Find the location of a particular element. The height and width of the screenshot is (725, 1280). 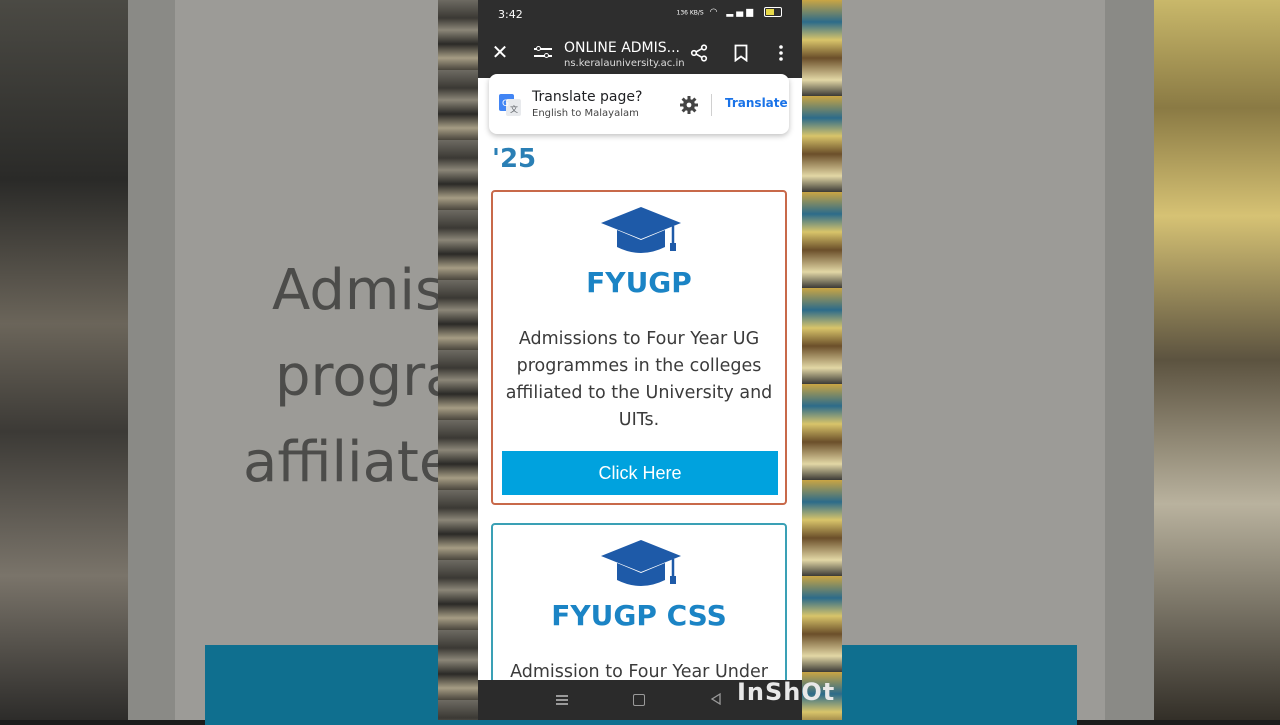

translate-title: Translate page? is located at coordinates (587, 97).